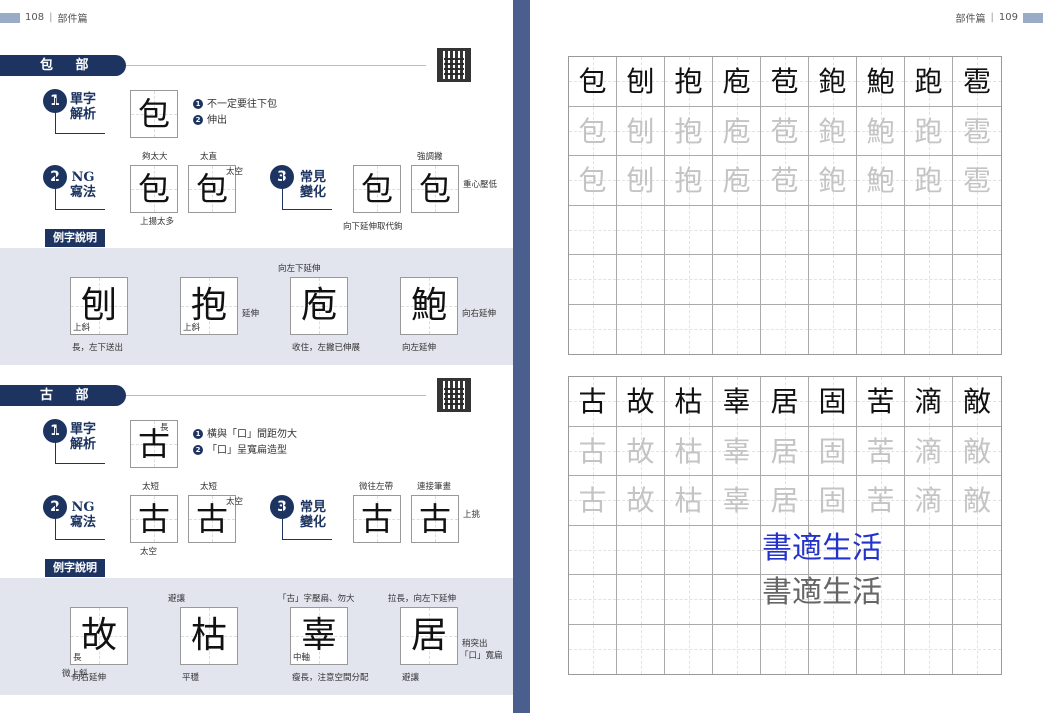  What do you see at coordinates (977, 181) in the screenshot?
I see `trace-character-cell: 雹` at bounding box center [977, 181].